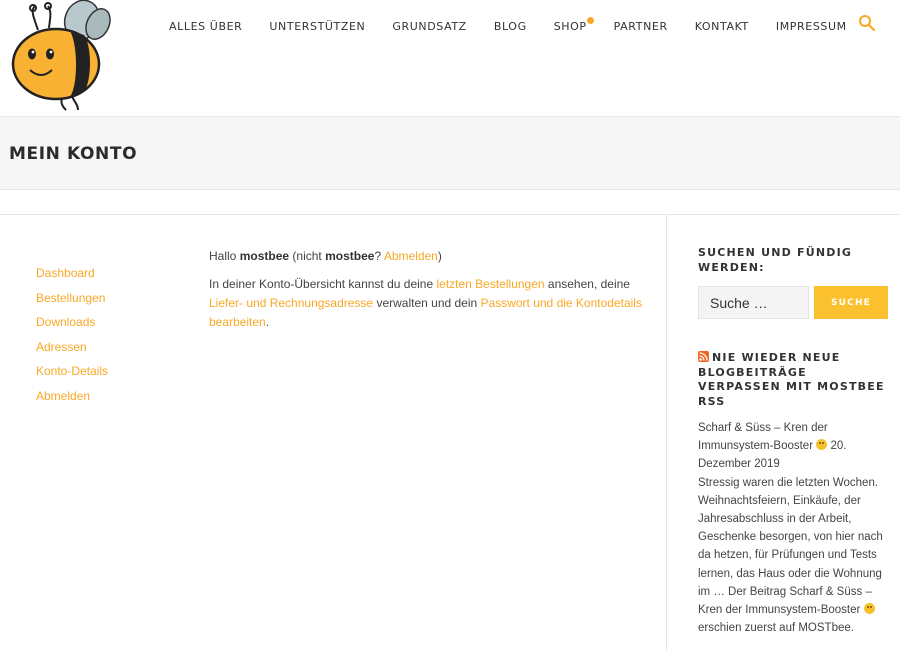  Describe the element at coordinates (73, 154) in the screenshot. I see `page-title: MEIN KONTO` at that location.